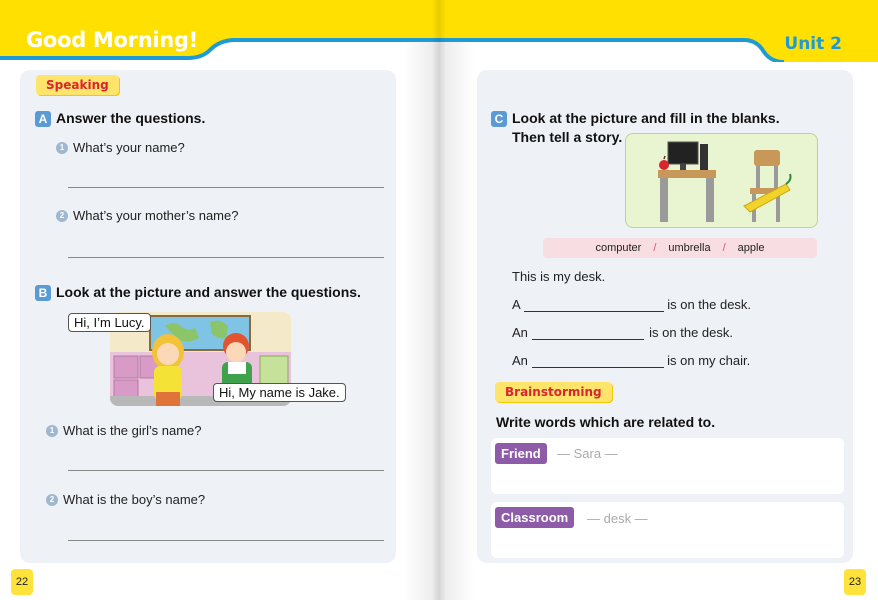  Describe the element at coordinates (689, 248) in the screenshot. I see `word-bank-item: umbrella` at that location.